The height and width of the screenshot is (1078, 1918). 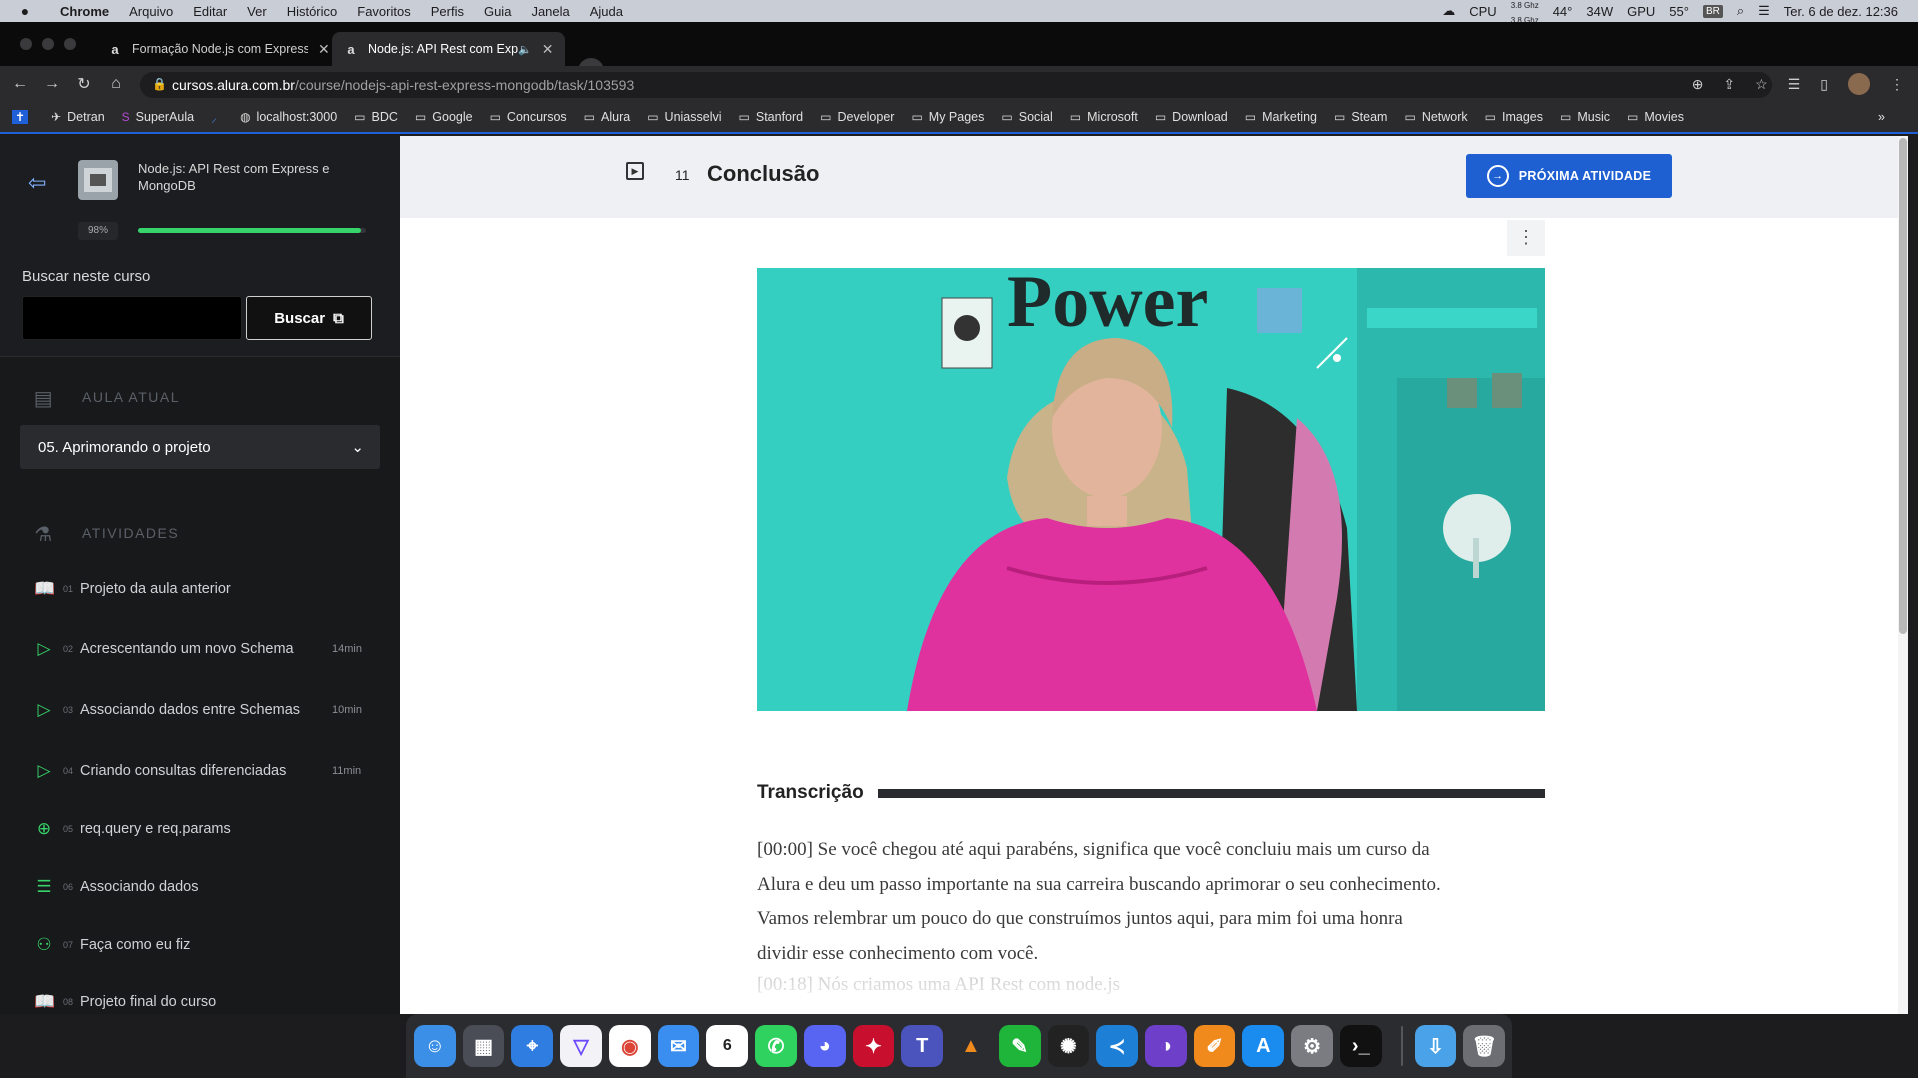 What do you see at coordinates (449, 49) in the screenshot?
I see `tab-nodejs-api-rest: a Node.js: API Rest com Expr 🔈 ✕` at bounding box center [449, 49].